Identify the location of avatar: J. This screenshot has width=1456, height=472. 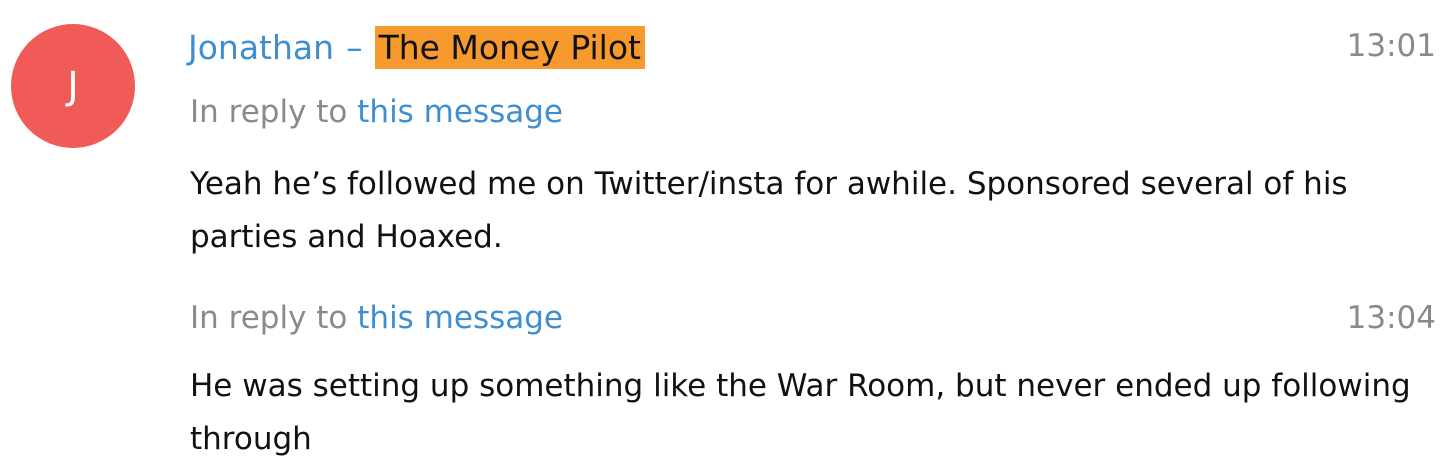
(73, 86).